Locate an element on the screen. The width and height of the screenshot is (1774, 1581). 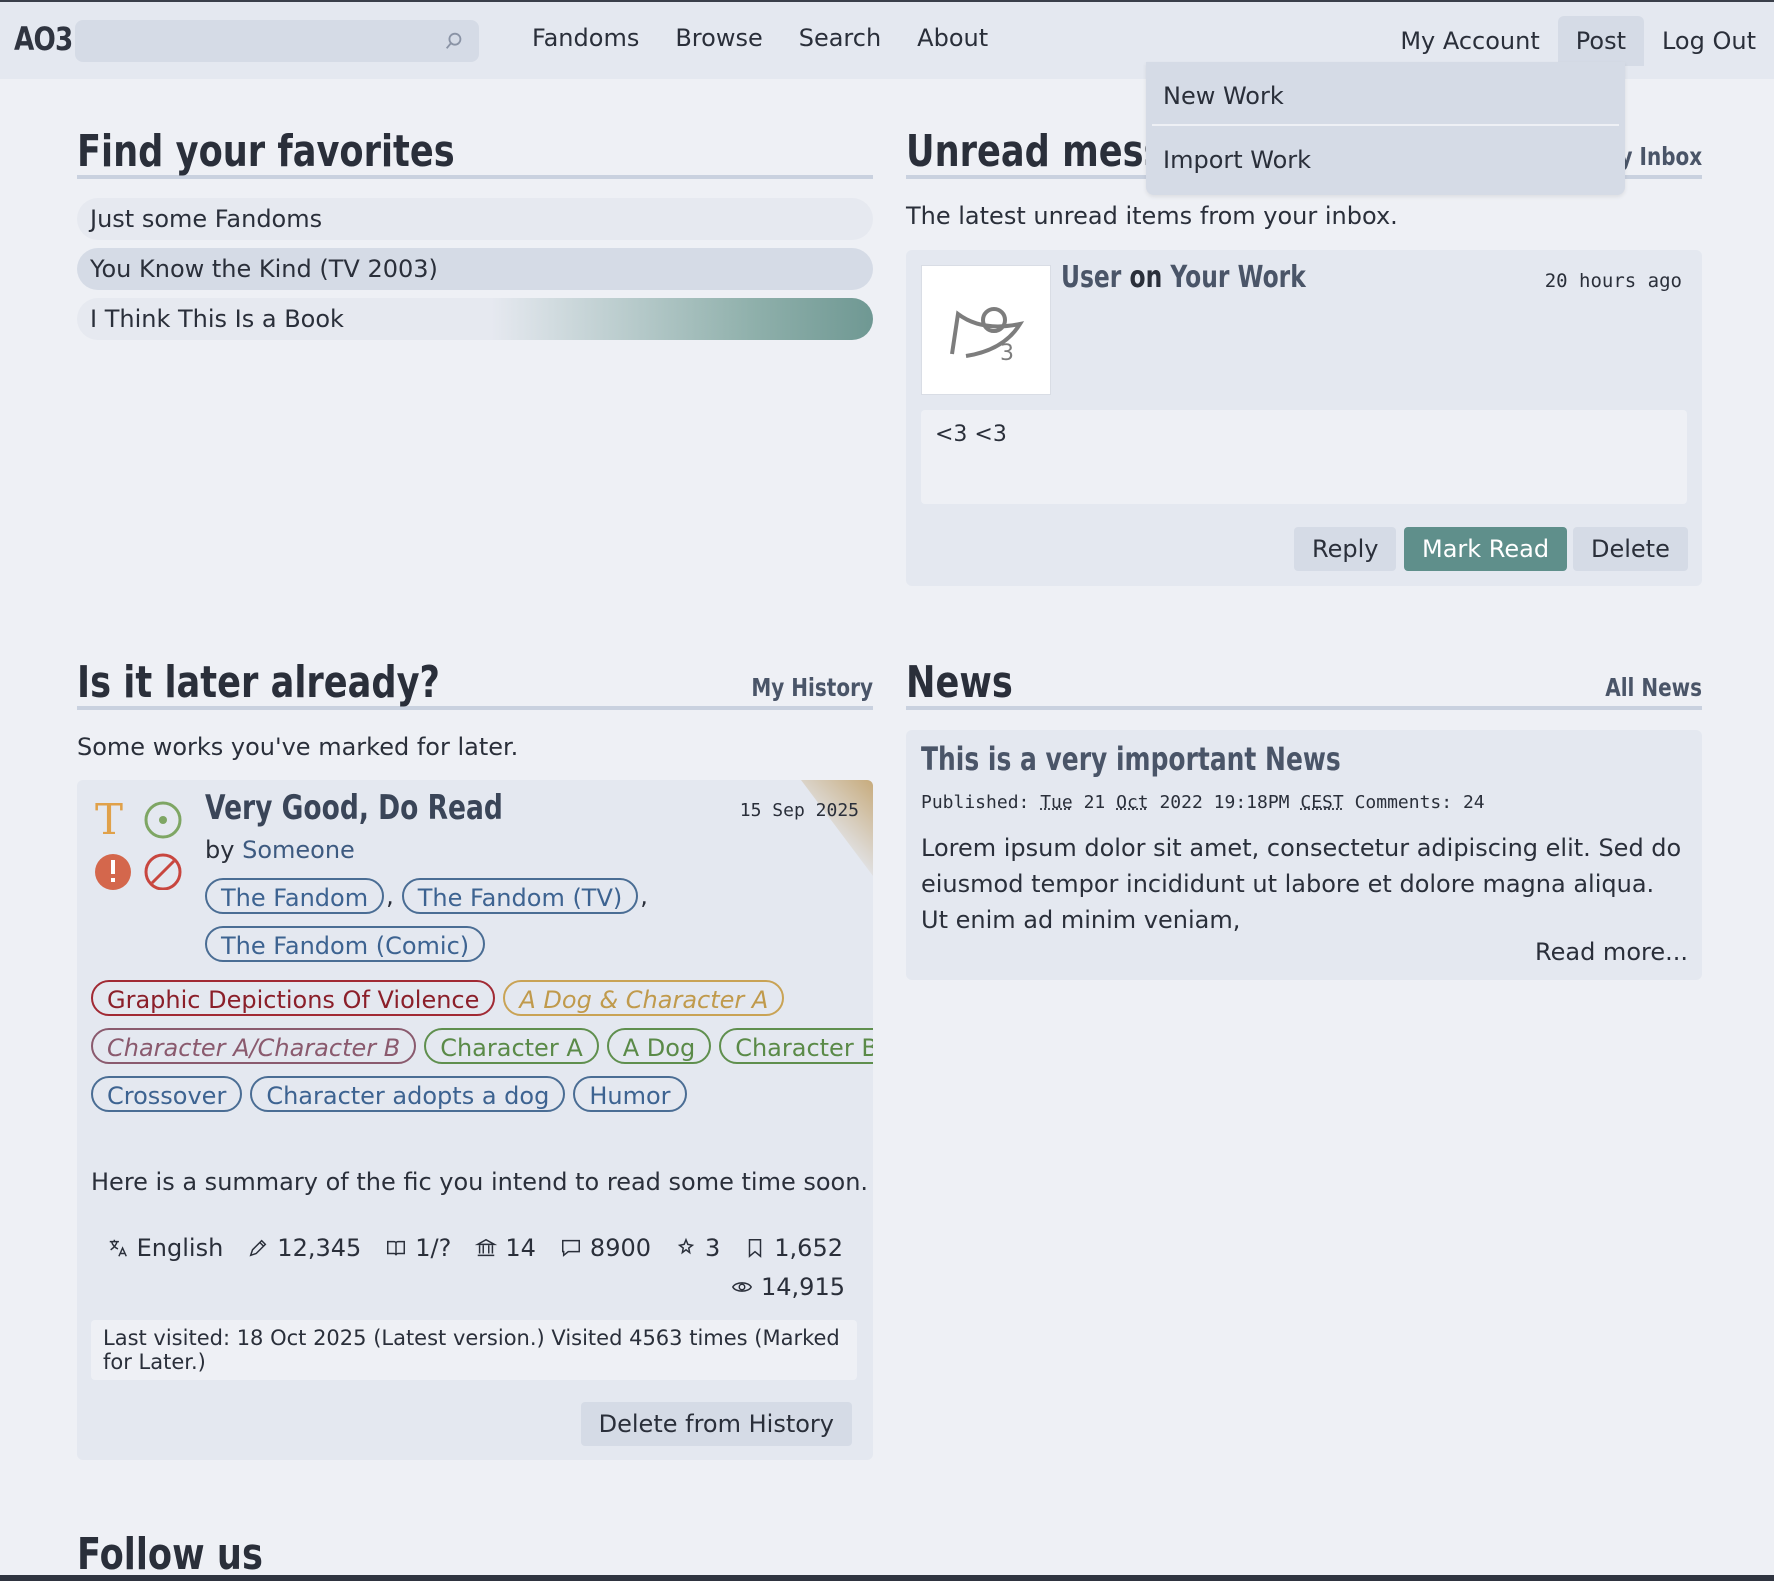
search-icon is located at coordinates (454, 41).